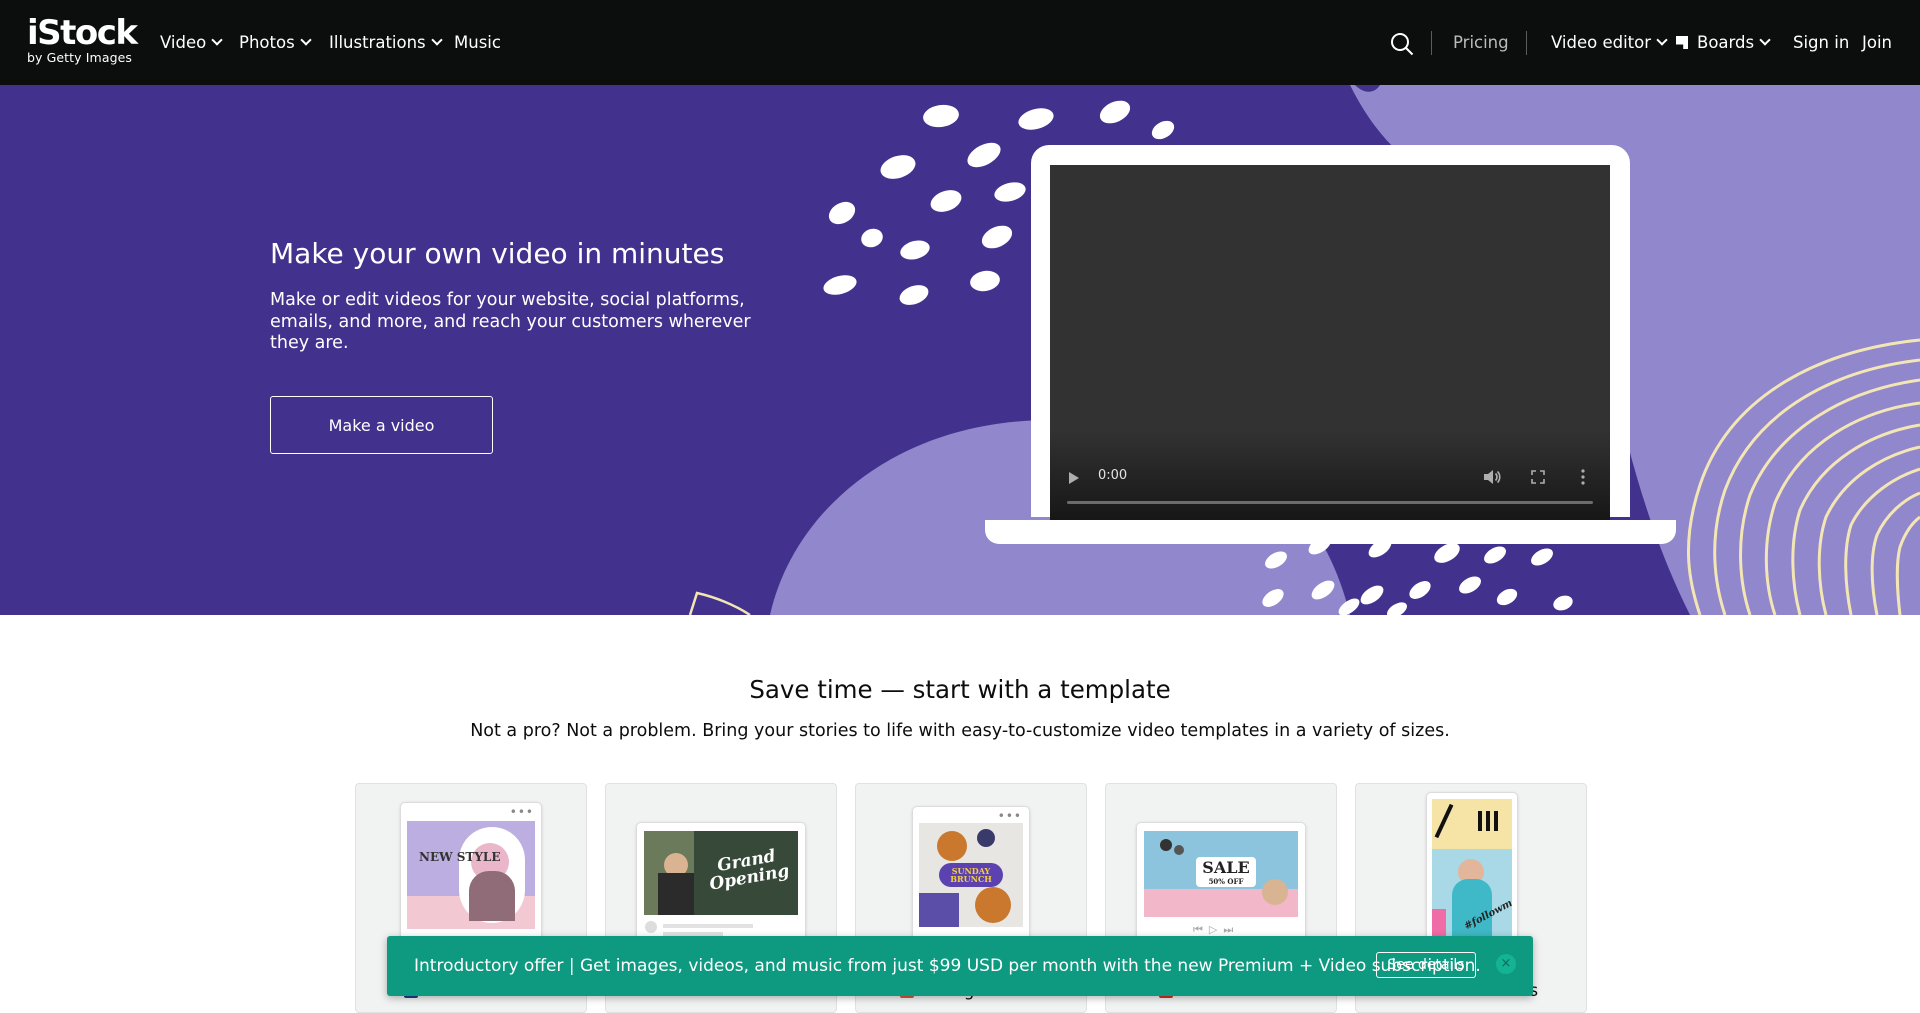  I want to click on template-thumbnail: ••• NEW STYLE, so click(471, 872).